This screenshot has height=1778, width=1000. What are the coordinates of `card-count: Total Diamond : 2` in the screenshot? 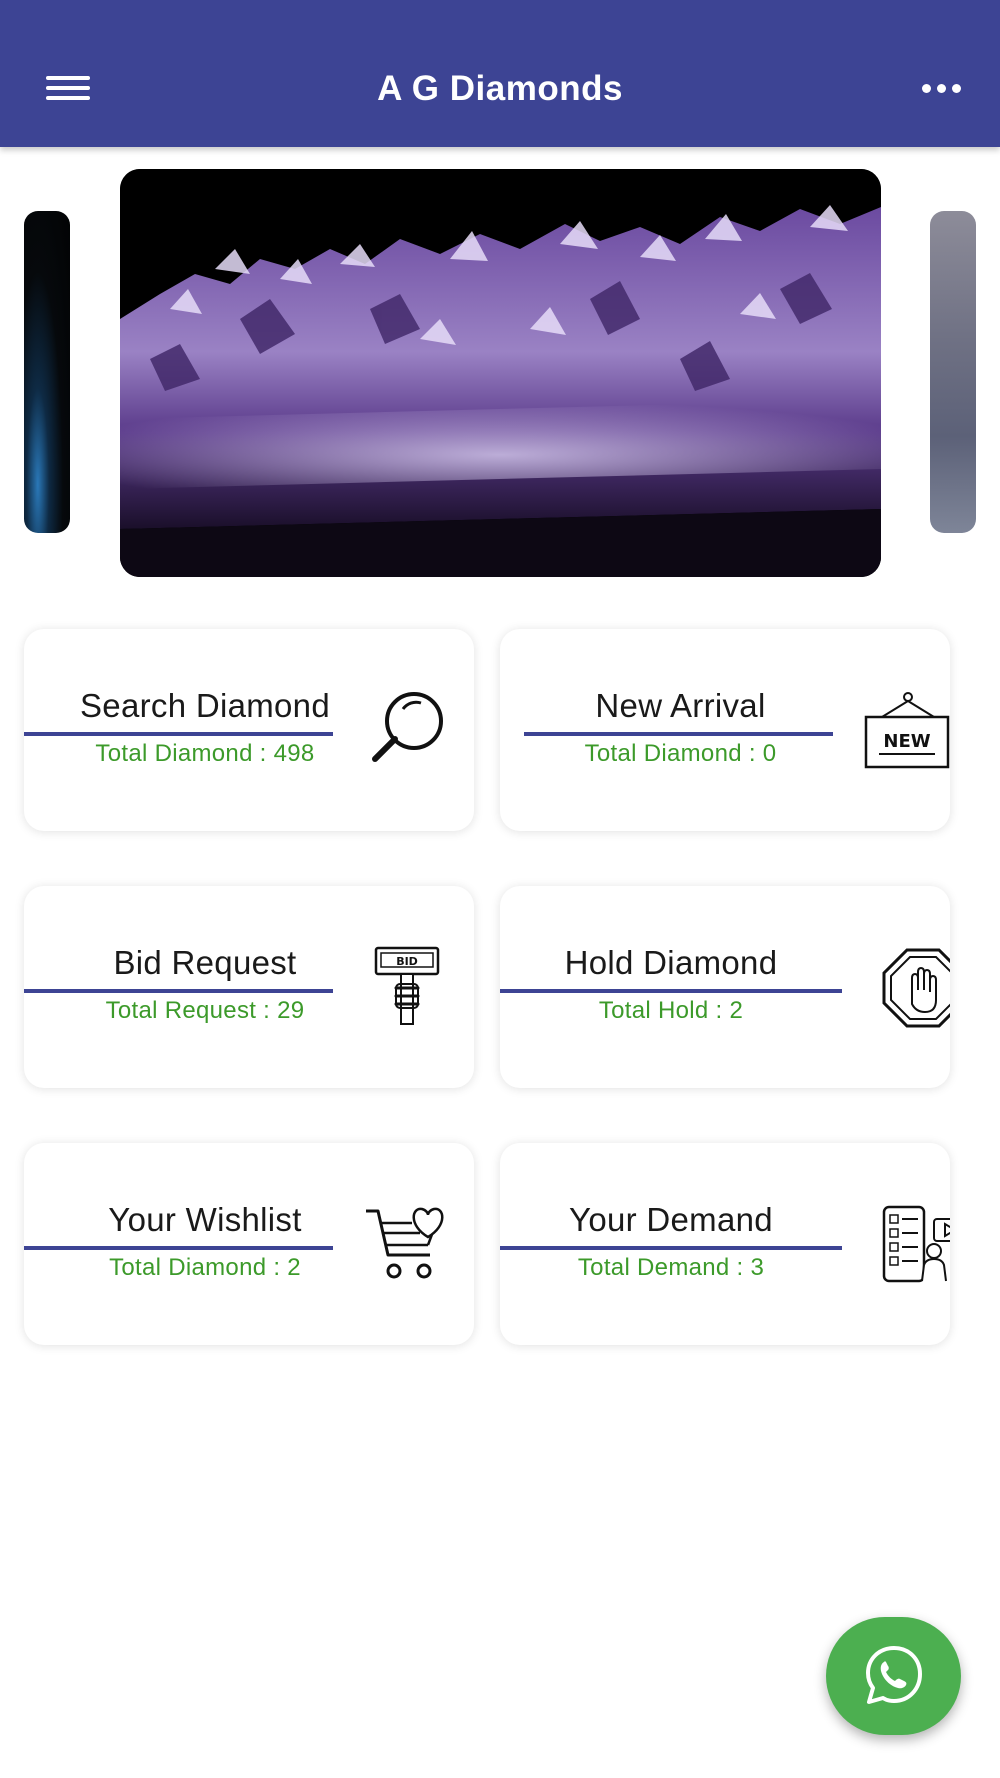 It's located at (205, 1267).